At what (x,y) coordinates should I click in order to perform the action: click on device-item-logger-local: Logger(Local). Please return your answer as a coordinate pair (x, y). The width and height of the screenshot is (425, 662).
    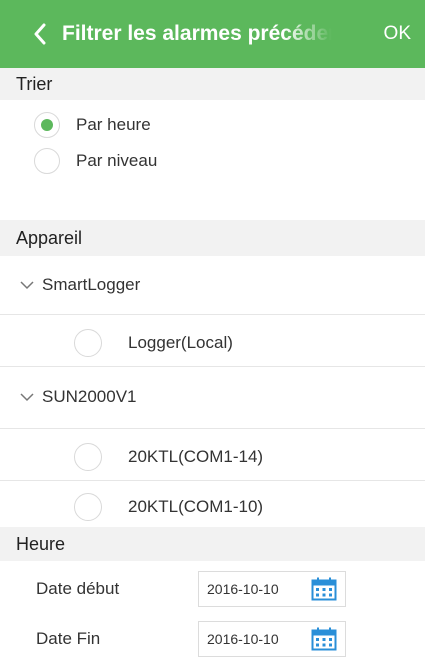
    Looking at the image, I should click on (212, 343).